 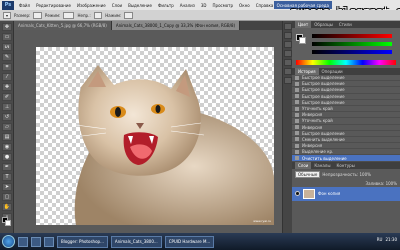 What do you see at coordinates (297, 194) in the screenshot?
I see `visibility-eye-icon` at bounding box center [297, 194].